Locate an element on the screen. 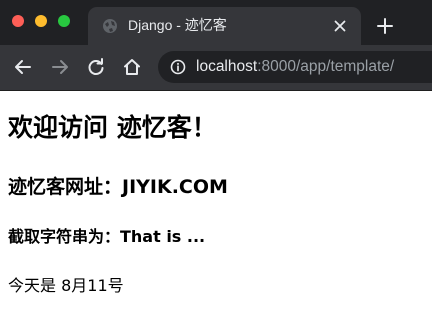 This screenshot has width=432, height=330. browser-tab: Django - 迹忆客 is located at coordinates (224, 26).